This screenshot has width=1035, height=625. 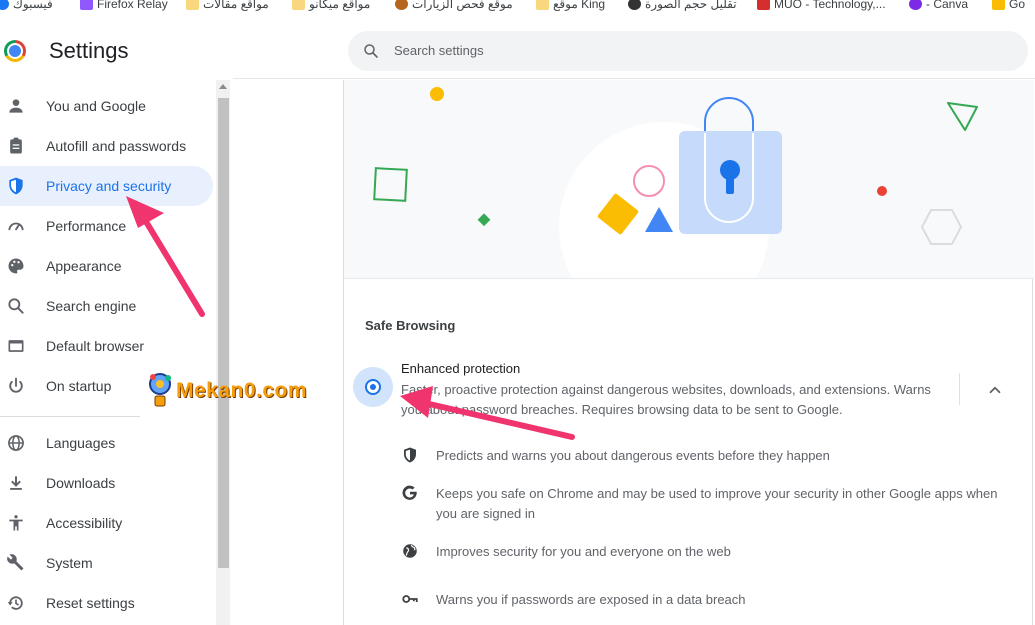 I want to click on grey-hexagon, so click(x=941, y=227).